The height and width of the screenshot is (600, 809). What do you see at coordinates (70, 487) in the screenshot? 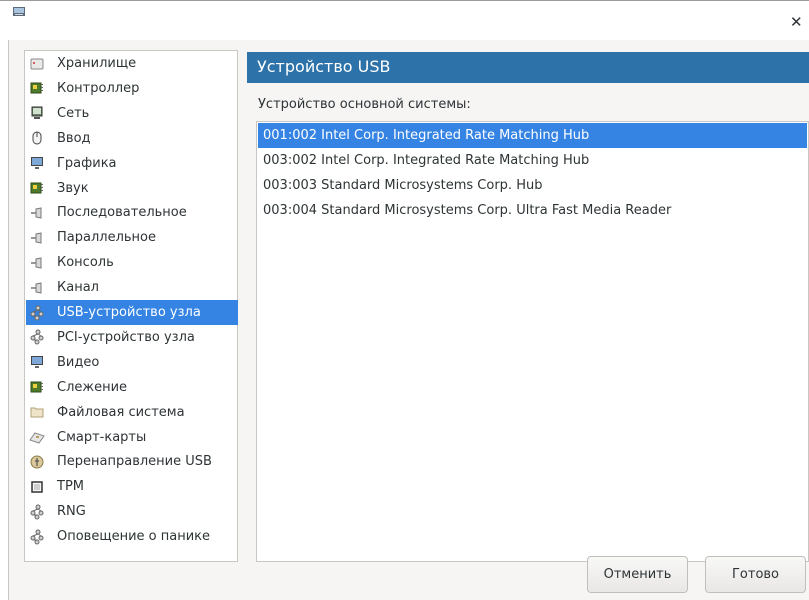
I see `sidebar-item-label: TPM` at bounding box center [70, 487].